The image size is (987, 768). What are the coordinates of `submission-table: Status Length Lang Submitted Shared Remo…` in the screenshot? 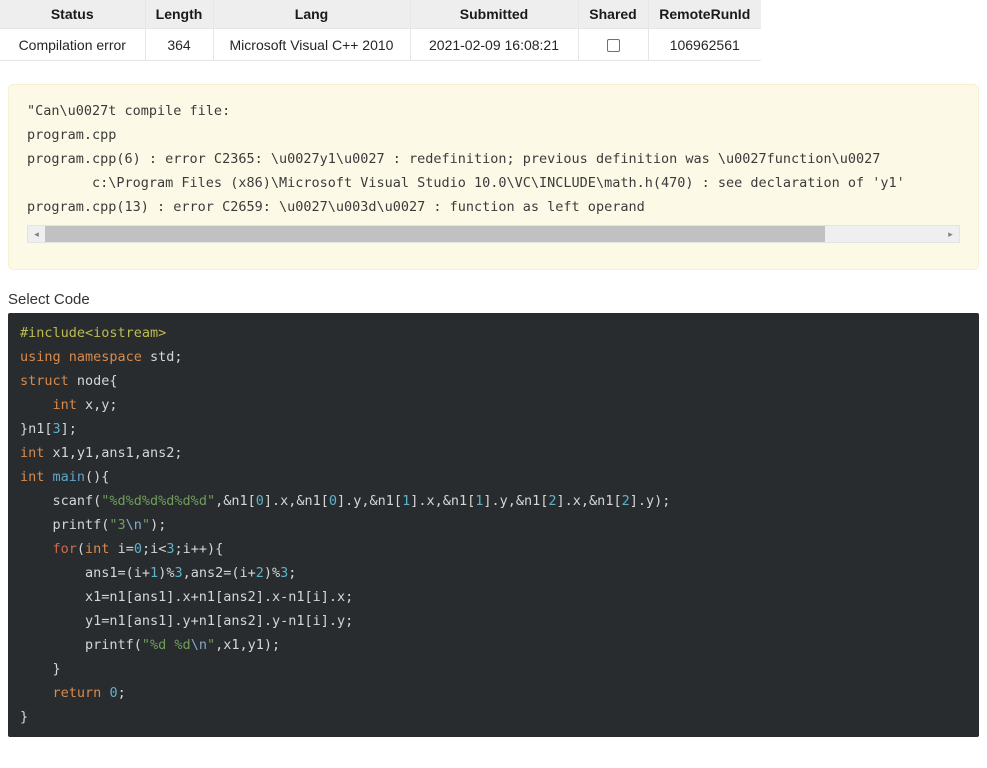 It's located at (380, 30).